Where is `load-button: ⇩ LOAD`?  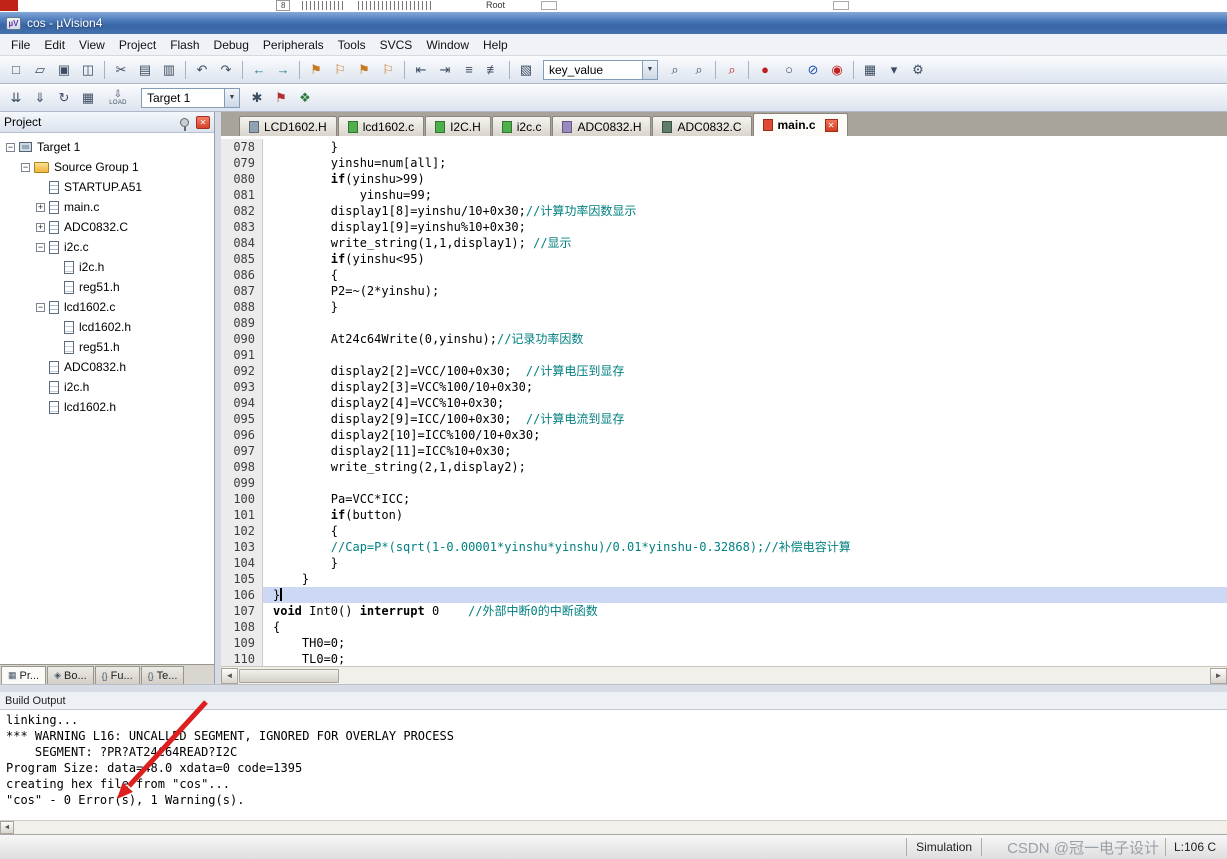
load-button: ⇩ LOAD is located at coordinates (118, 98).